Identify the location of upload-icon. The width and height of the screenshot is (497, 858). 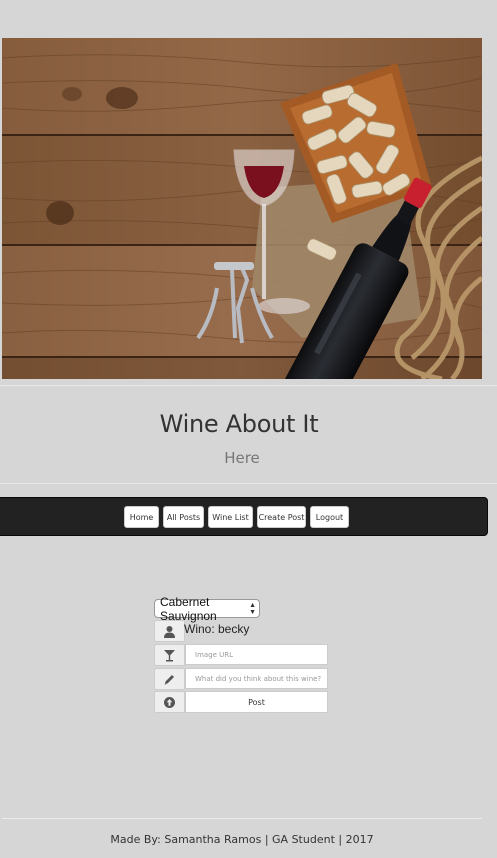
(169, 702).